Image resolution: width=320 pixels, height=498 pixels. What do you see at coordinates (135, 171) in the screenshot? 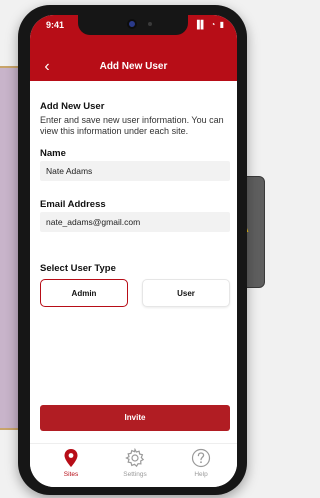
I see `name-field: Nate Adams` at bounding box center [135, 171].